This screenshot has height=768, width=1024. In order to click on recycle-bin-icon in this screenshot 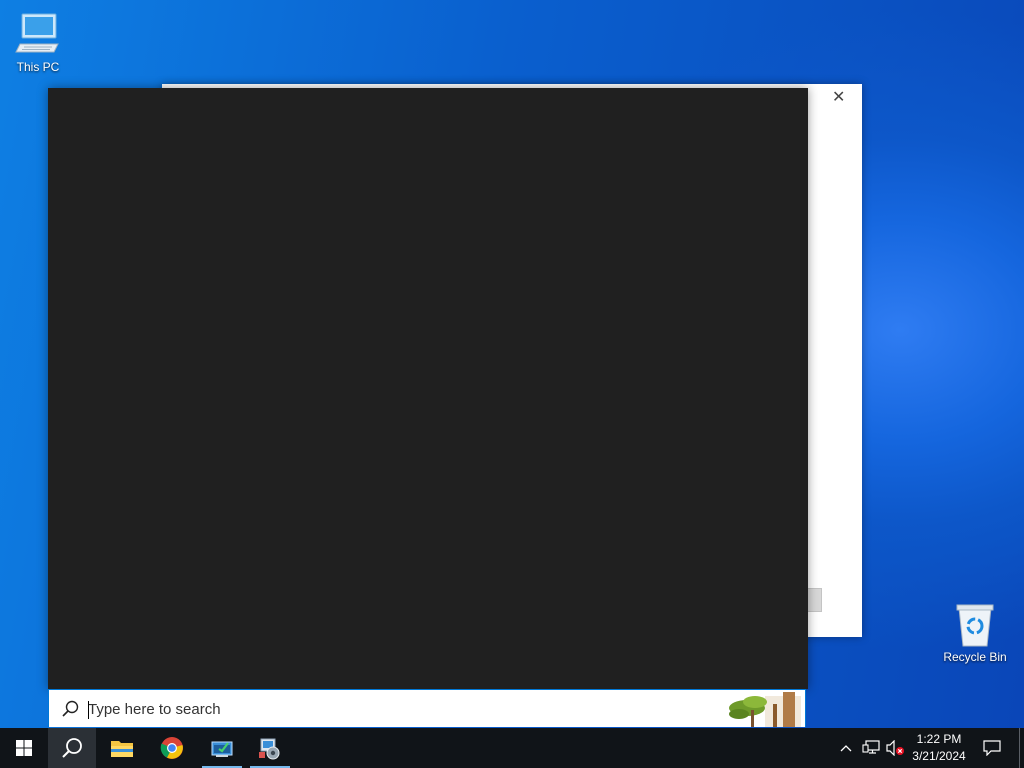, I will do `click(975, 625)`.